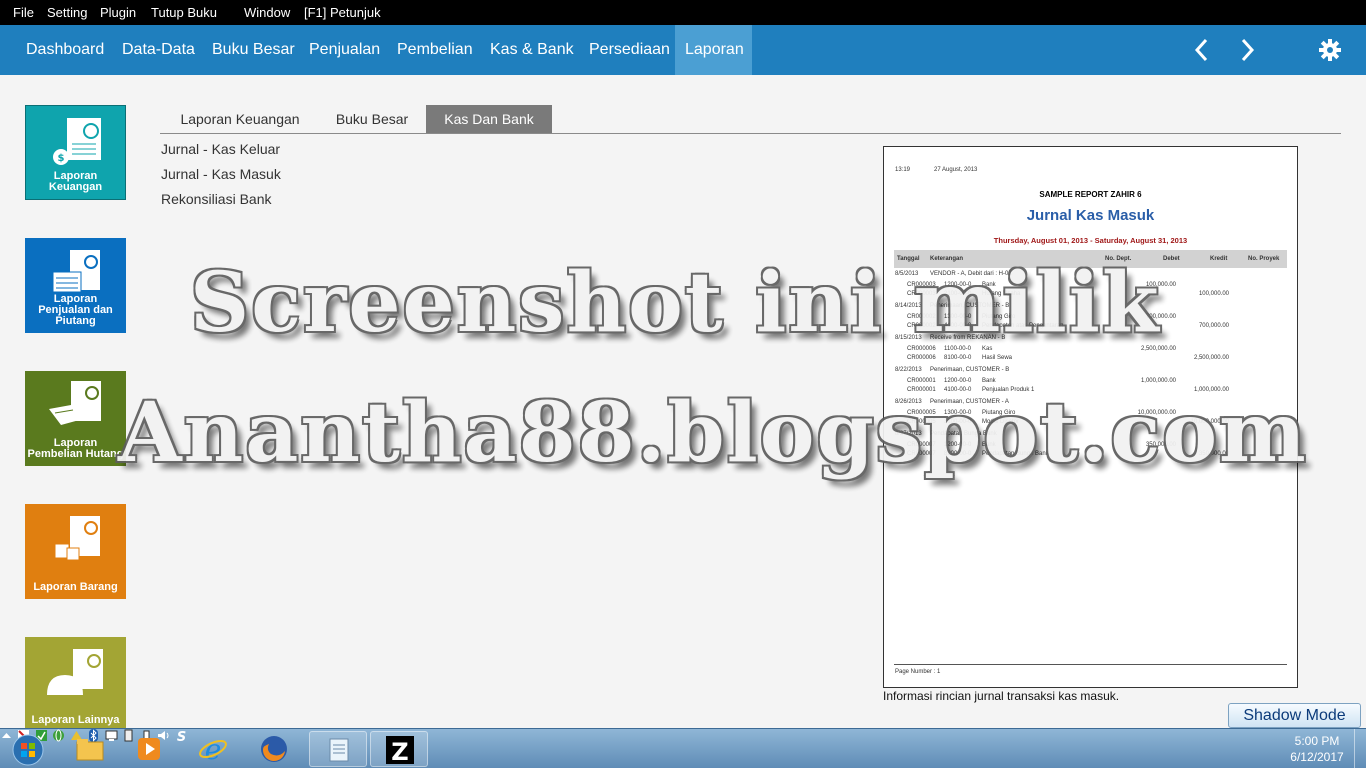  Describe the element at coordinates (1317, 749) in the screenshot. I see `clock: 5:00 PM 6/12/2017` at that location.